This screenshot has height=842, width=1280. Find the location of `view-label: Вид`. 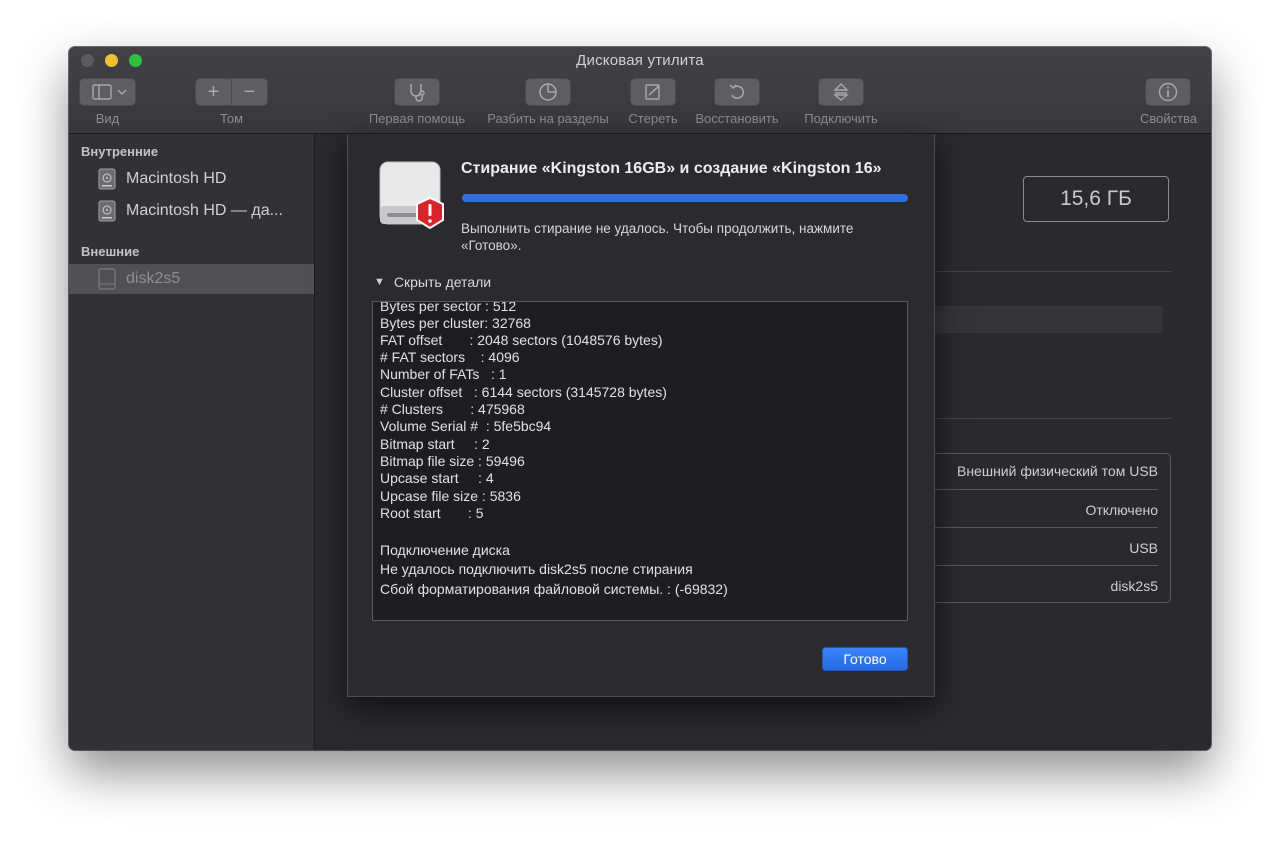

view-label: Вид is located at coordinates (107, 118).